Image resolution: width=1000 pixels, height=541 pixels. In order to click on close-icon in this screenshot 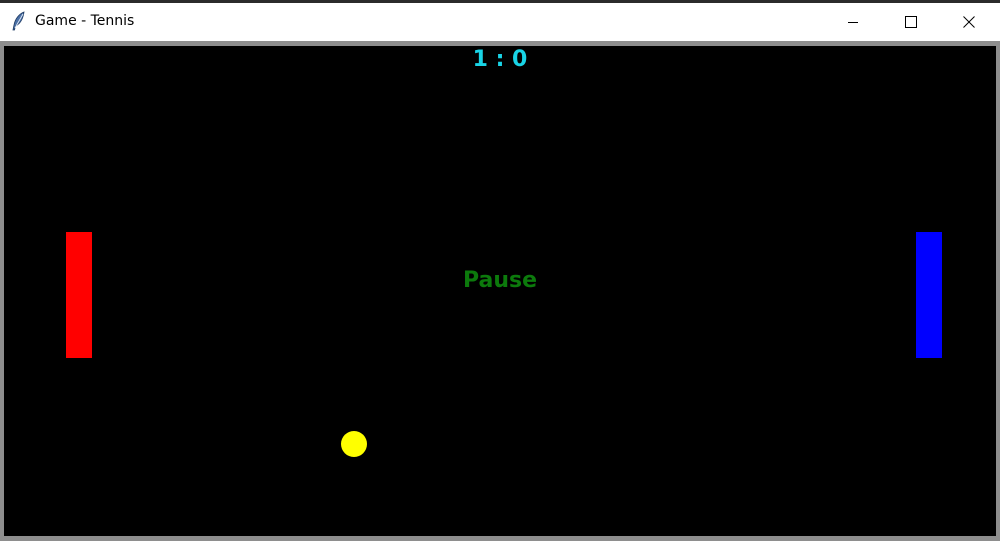, I will do `click(969, 22)`.